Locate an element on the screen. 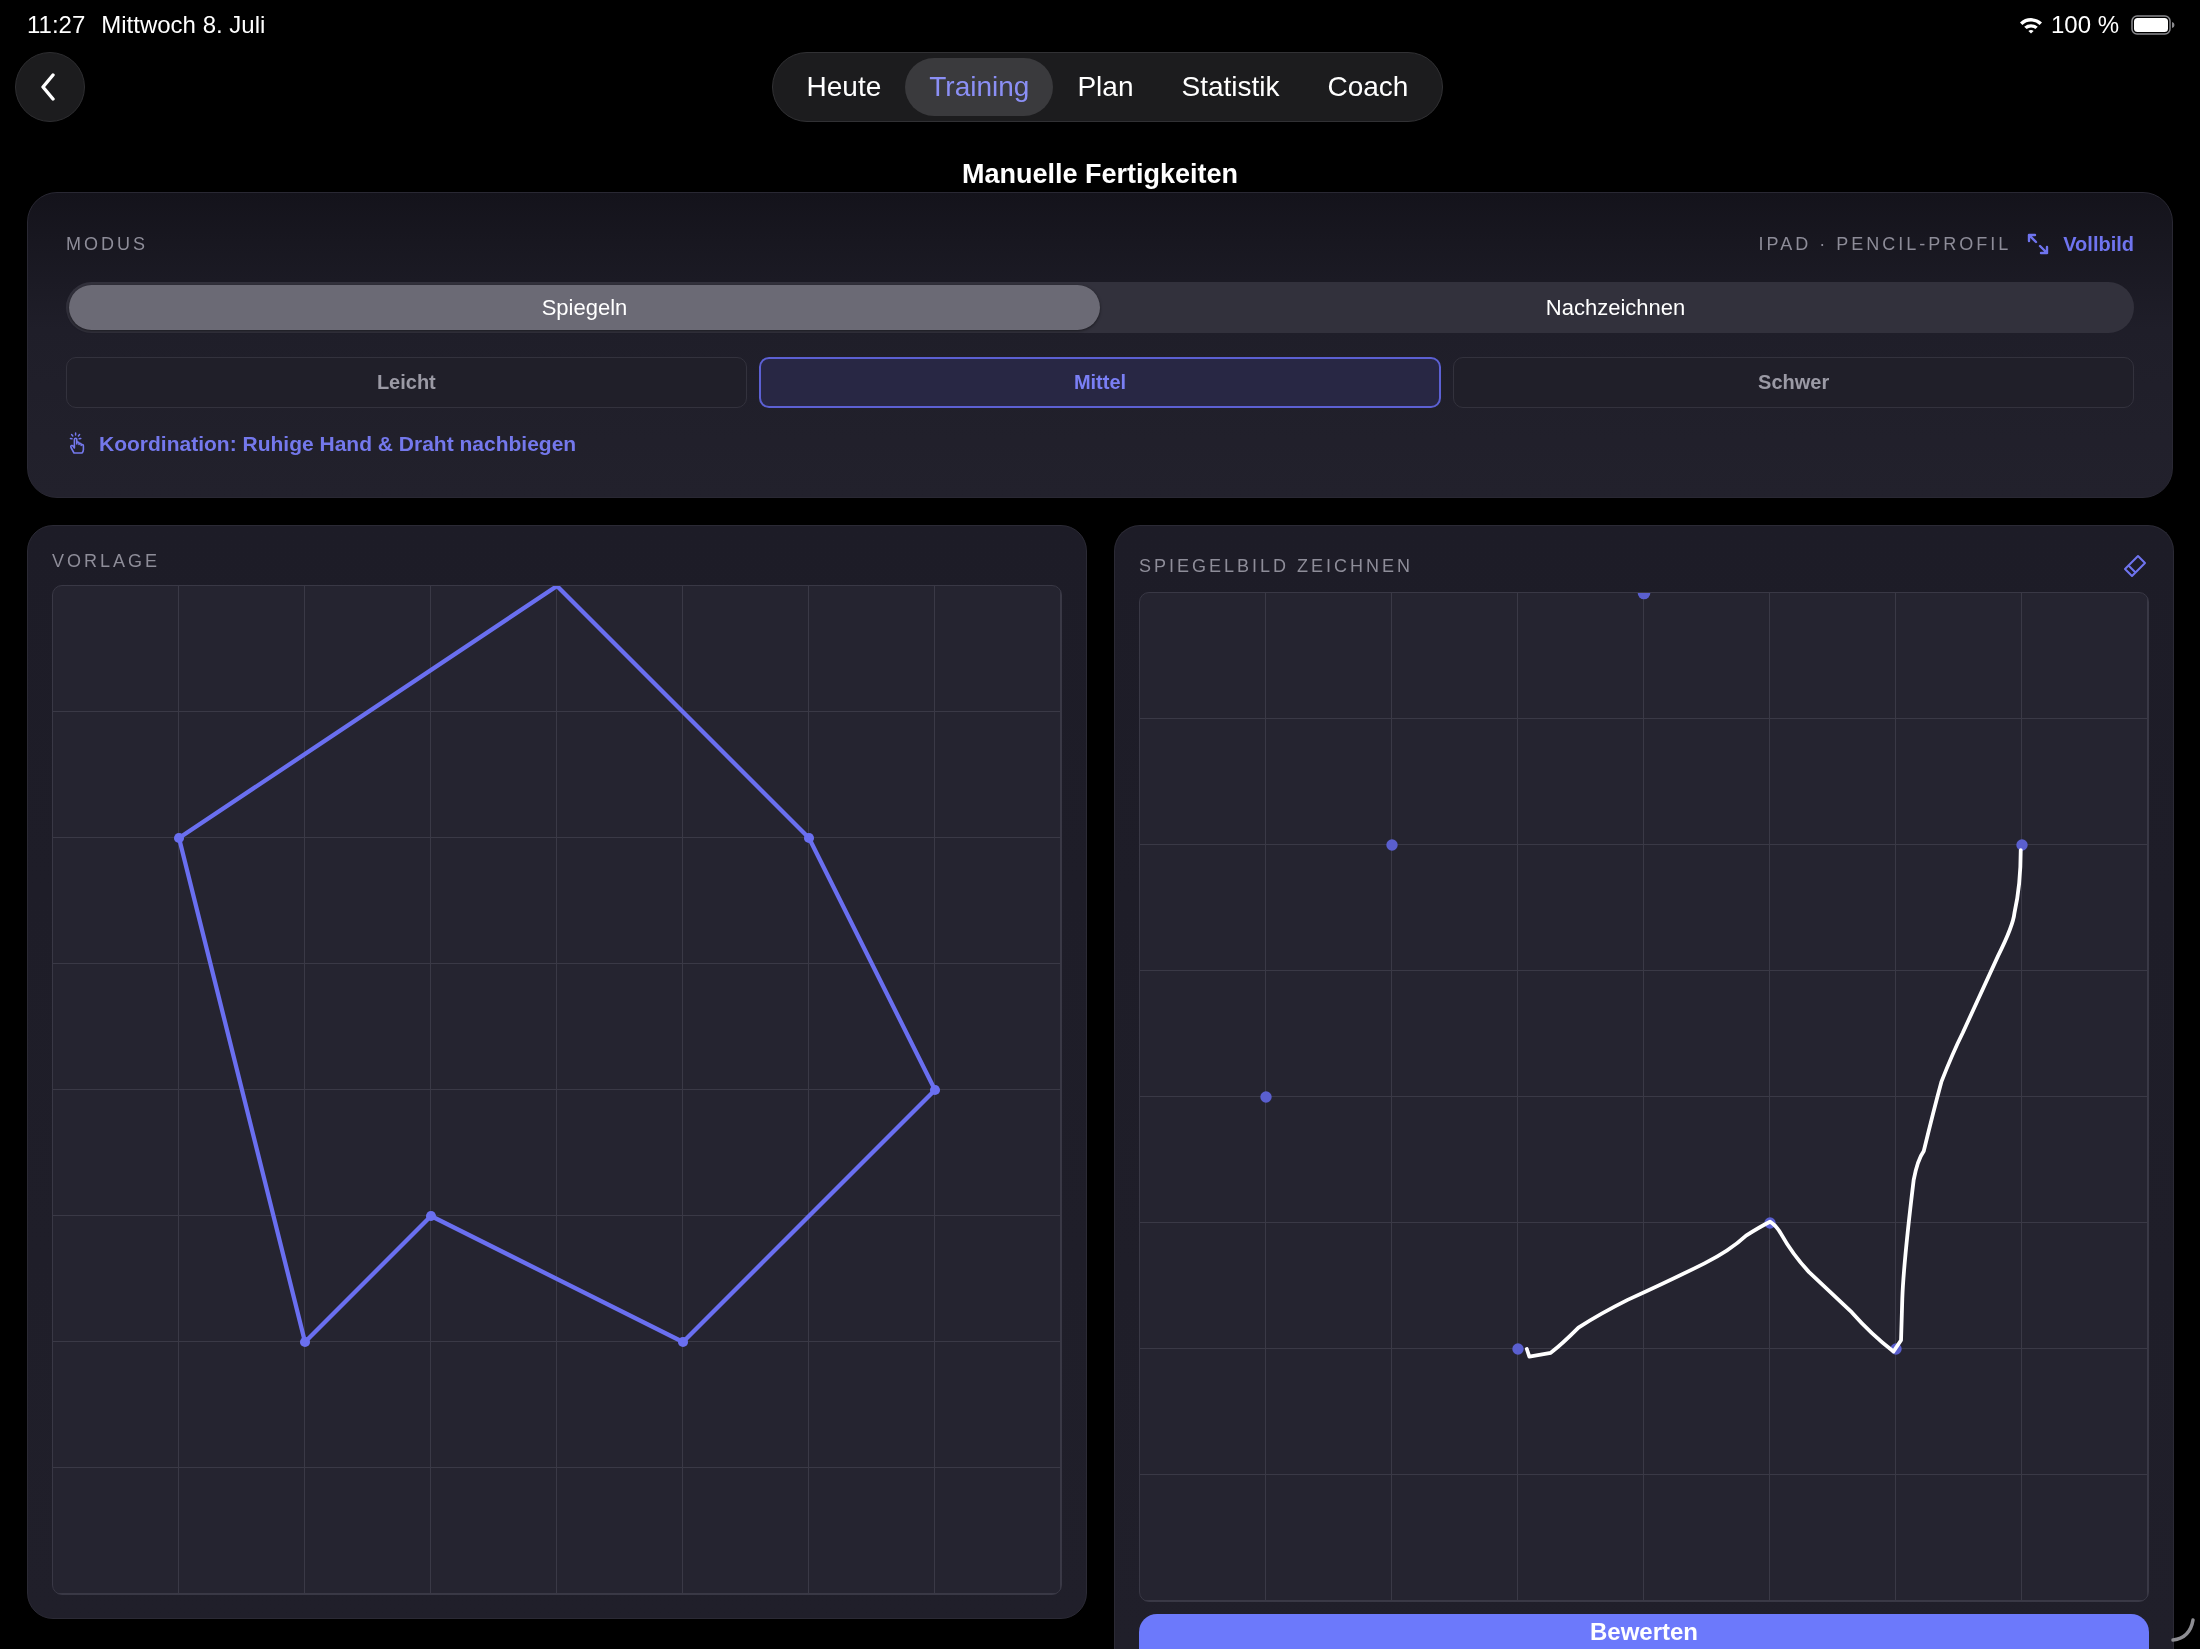 This screenshot has height=1649, width=2200. nav-tab: Training is located at coordinates (979, 87).